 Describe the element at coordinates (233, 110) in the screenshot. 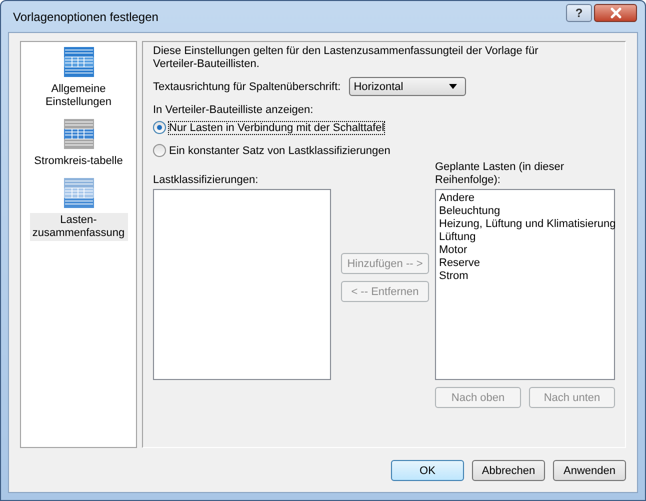

I see `display-label: In Verteiler-Bauteilliste anzeigen:` at that location.